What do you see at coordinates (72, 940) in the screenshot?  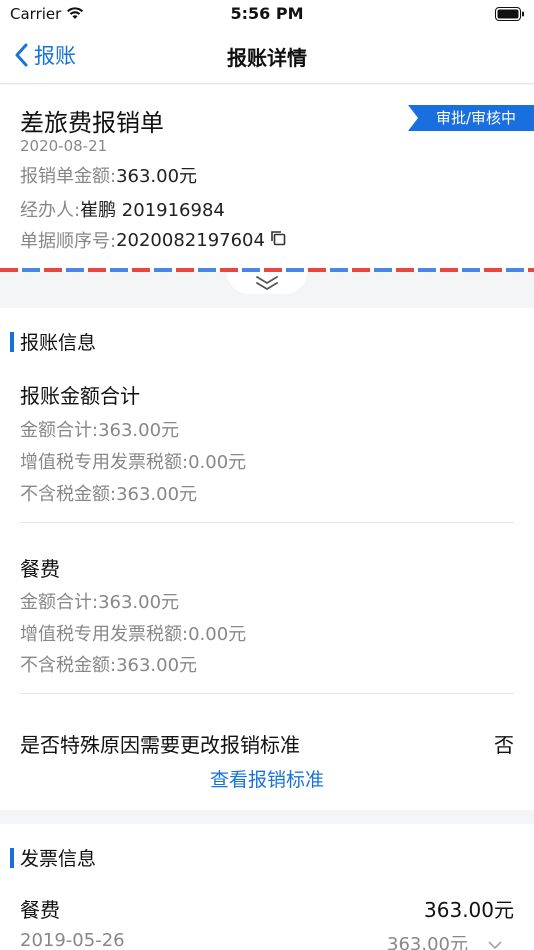 I see `invoice-item-date: 2019-05-26` at bounding box center [72, 940].